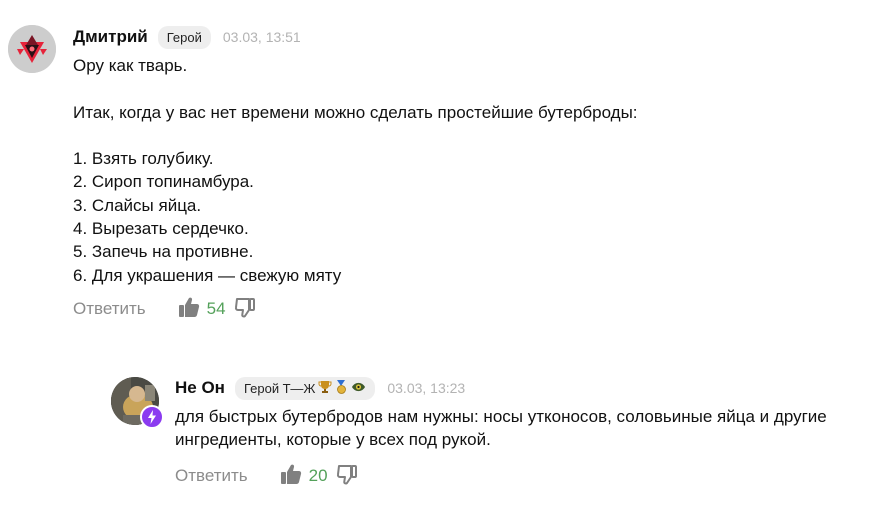 Image resolution: width=890 pixels, height=518 pixels. I want to click on text-line: ингредиенты, которые у всех под рукой., so click(333, 440).